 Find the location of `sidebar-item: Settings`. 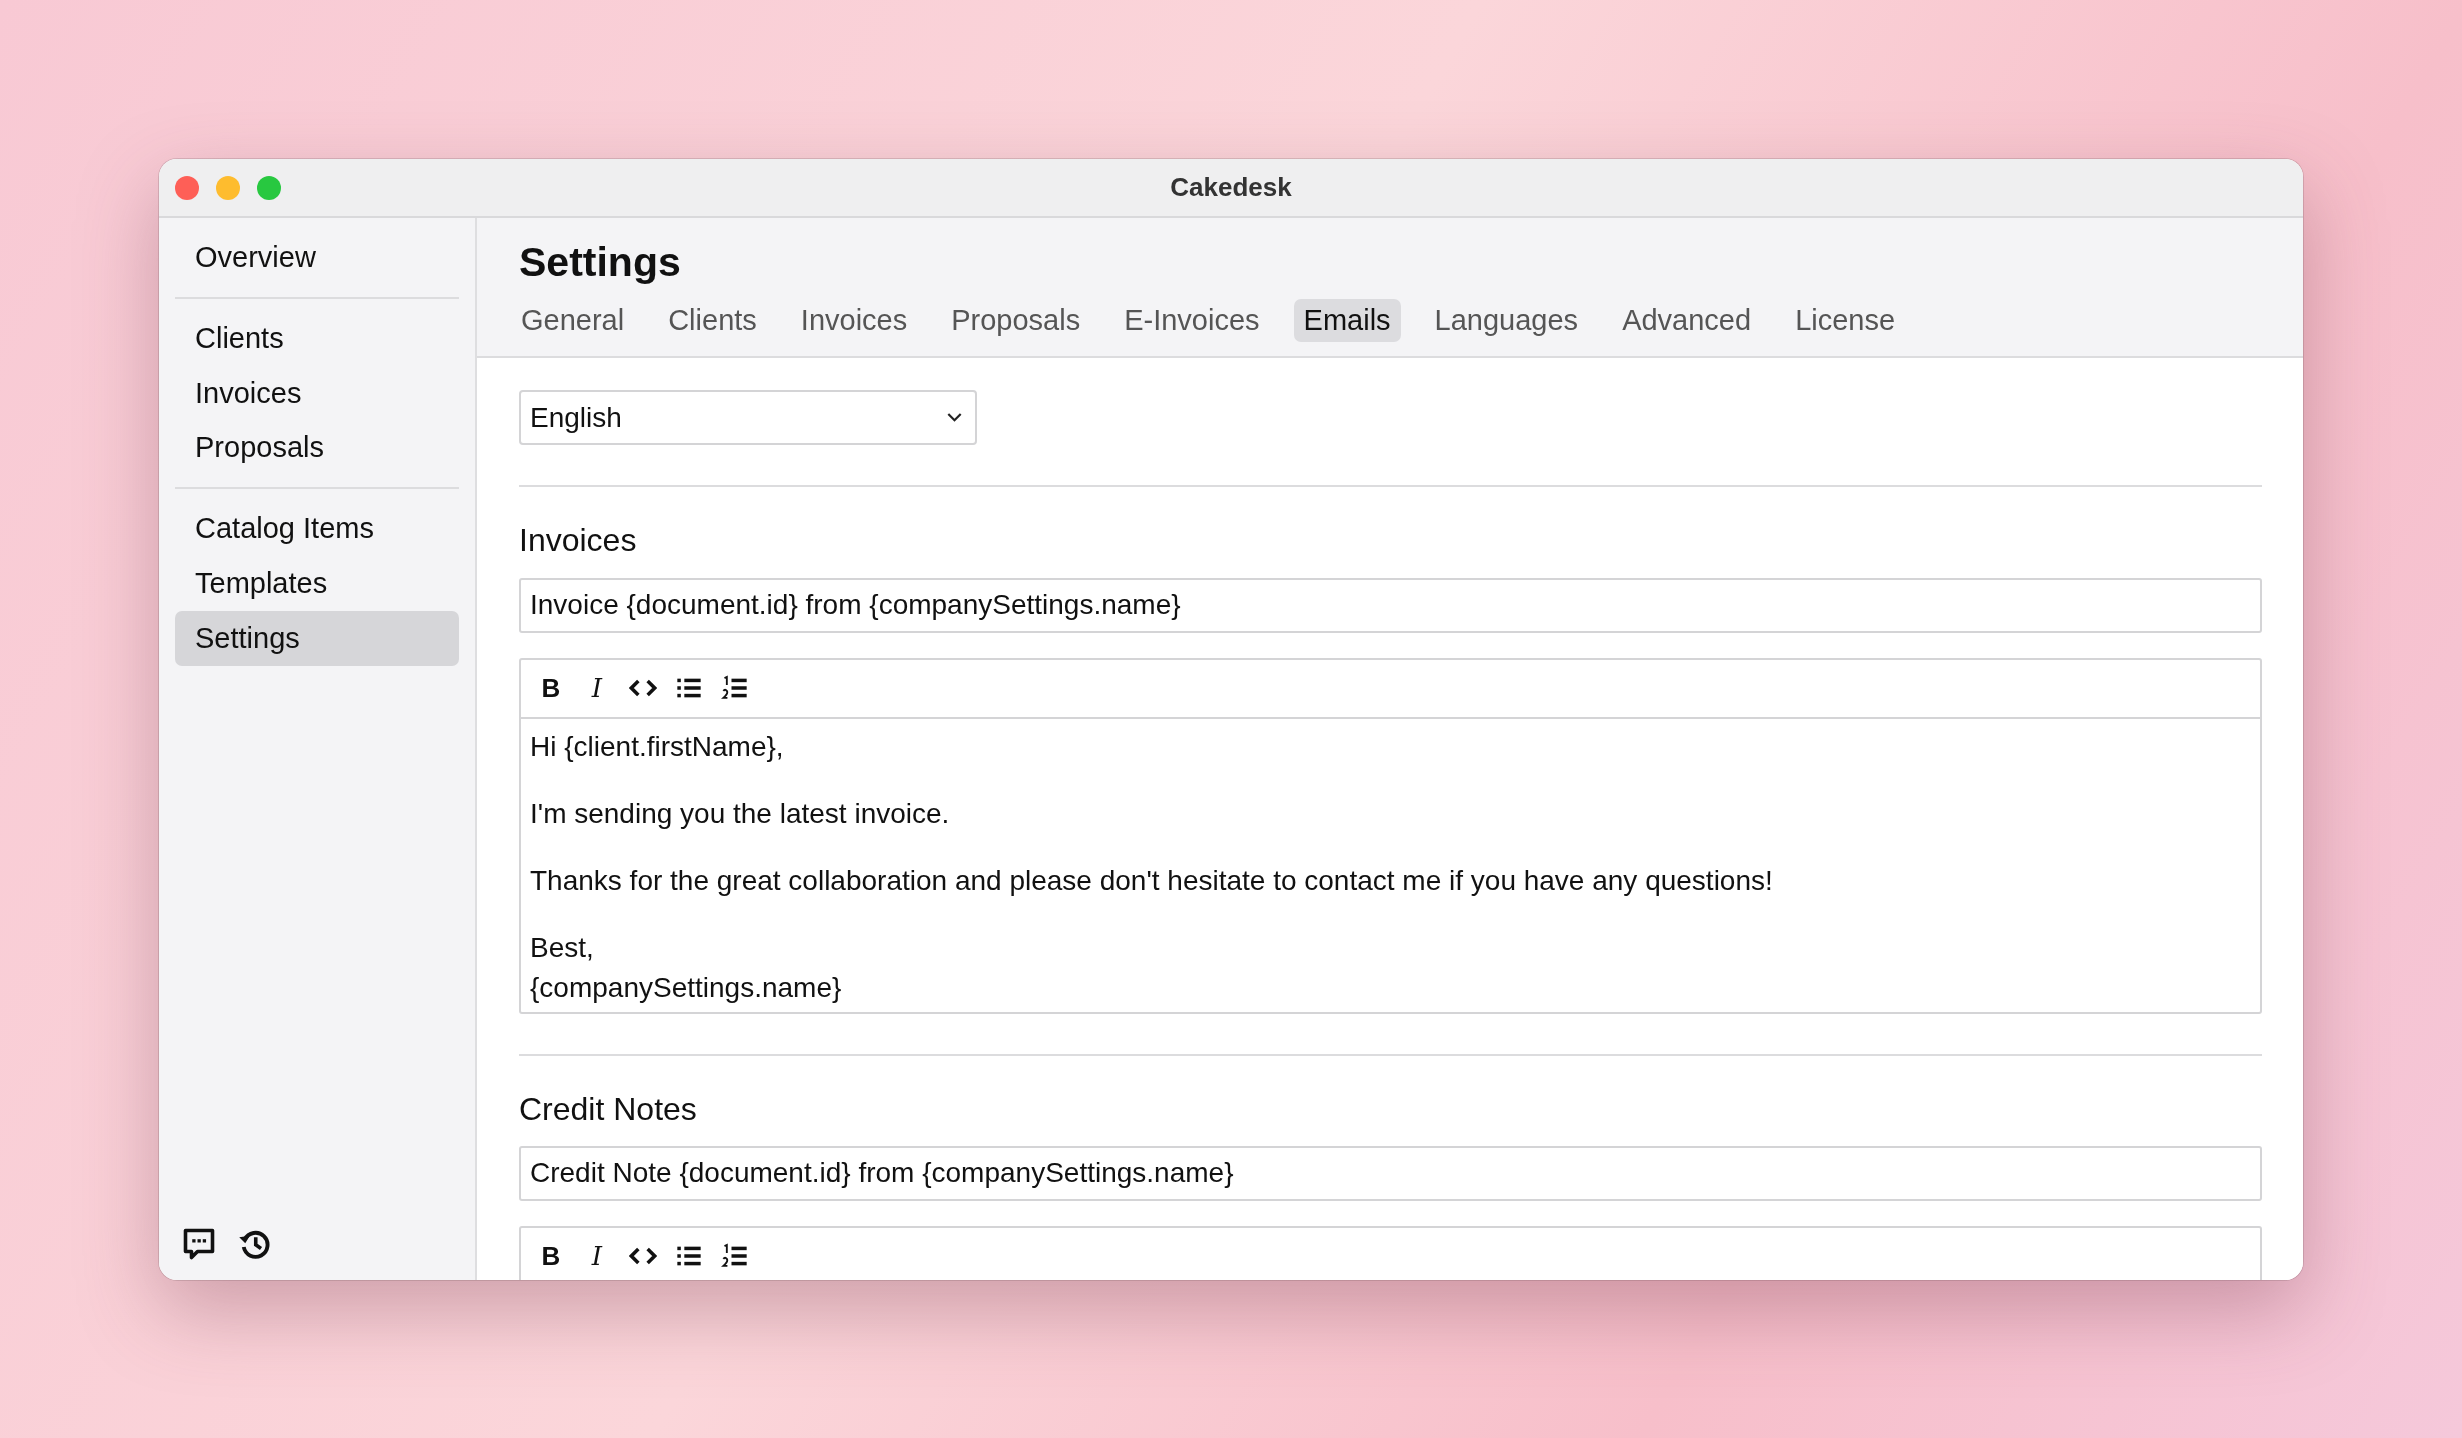

sidebar-item: Settings is located at coordinates (317, 638).